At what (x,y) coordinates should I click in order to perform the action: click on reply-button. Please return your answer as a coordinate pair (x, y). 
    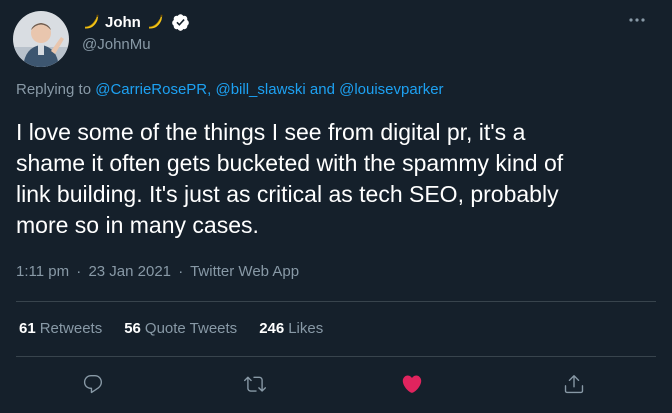
    Looking at the image, I should click on (93, 384).